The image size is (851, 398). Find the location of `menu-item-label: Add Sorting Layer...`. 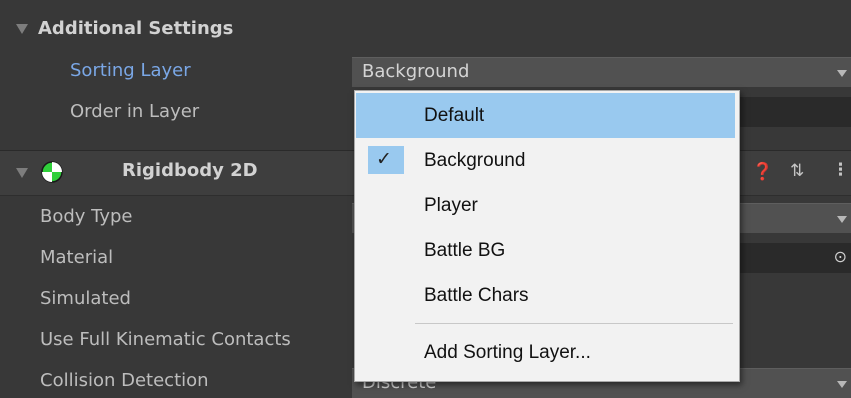

menu-item-label: Add Sorting Layer... is located at coordinates (507, 352).